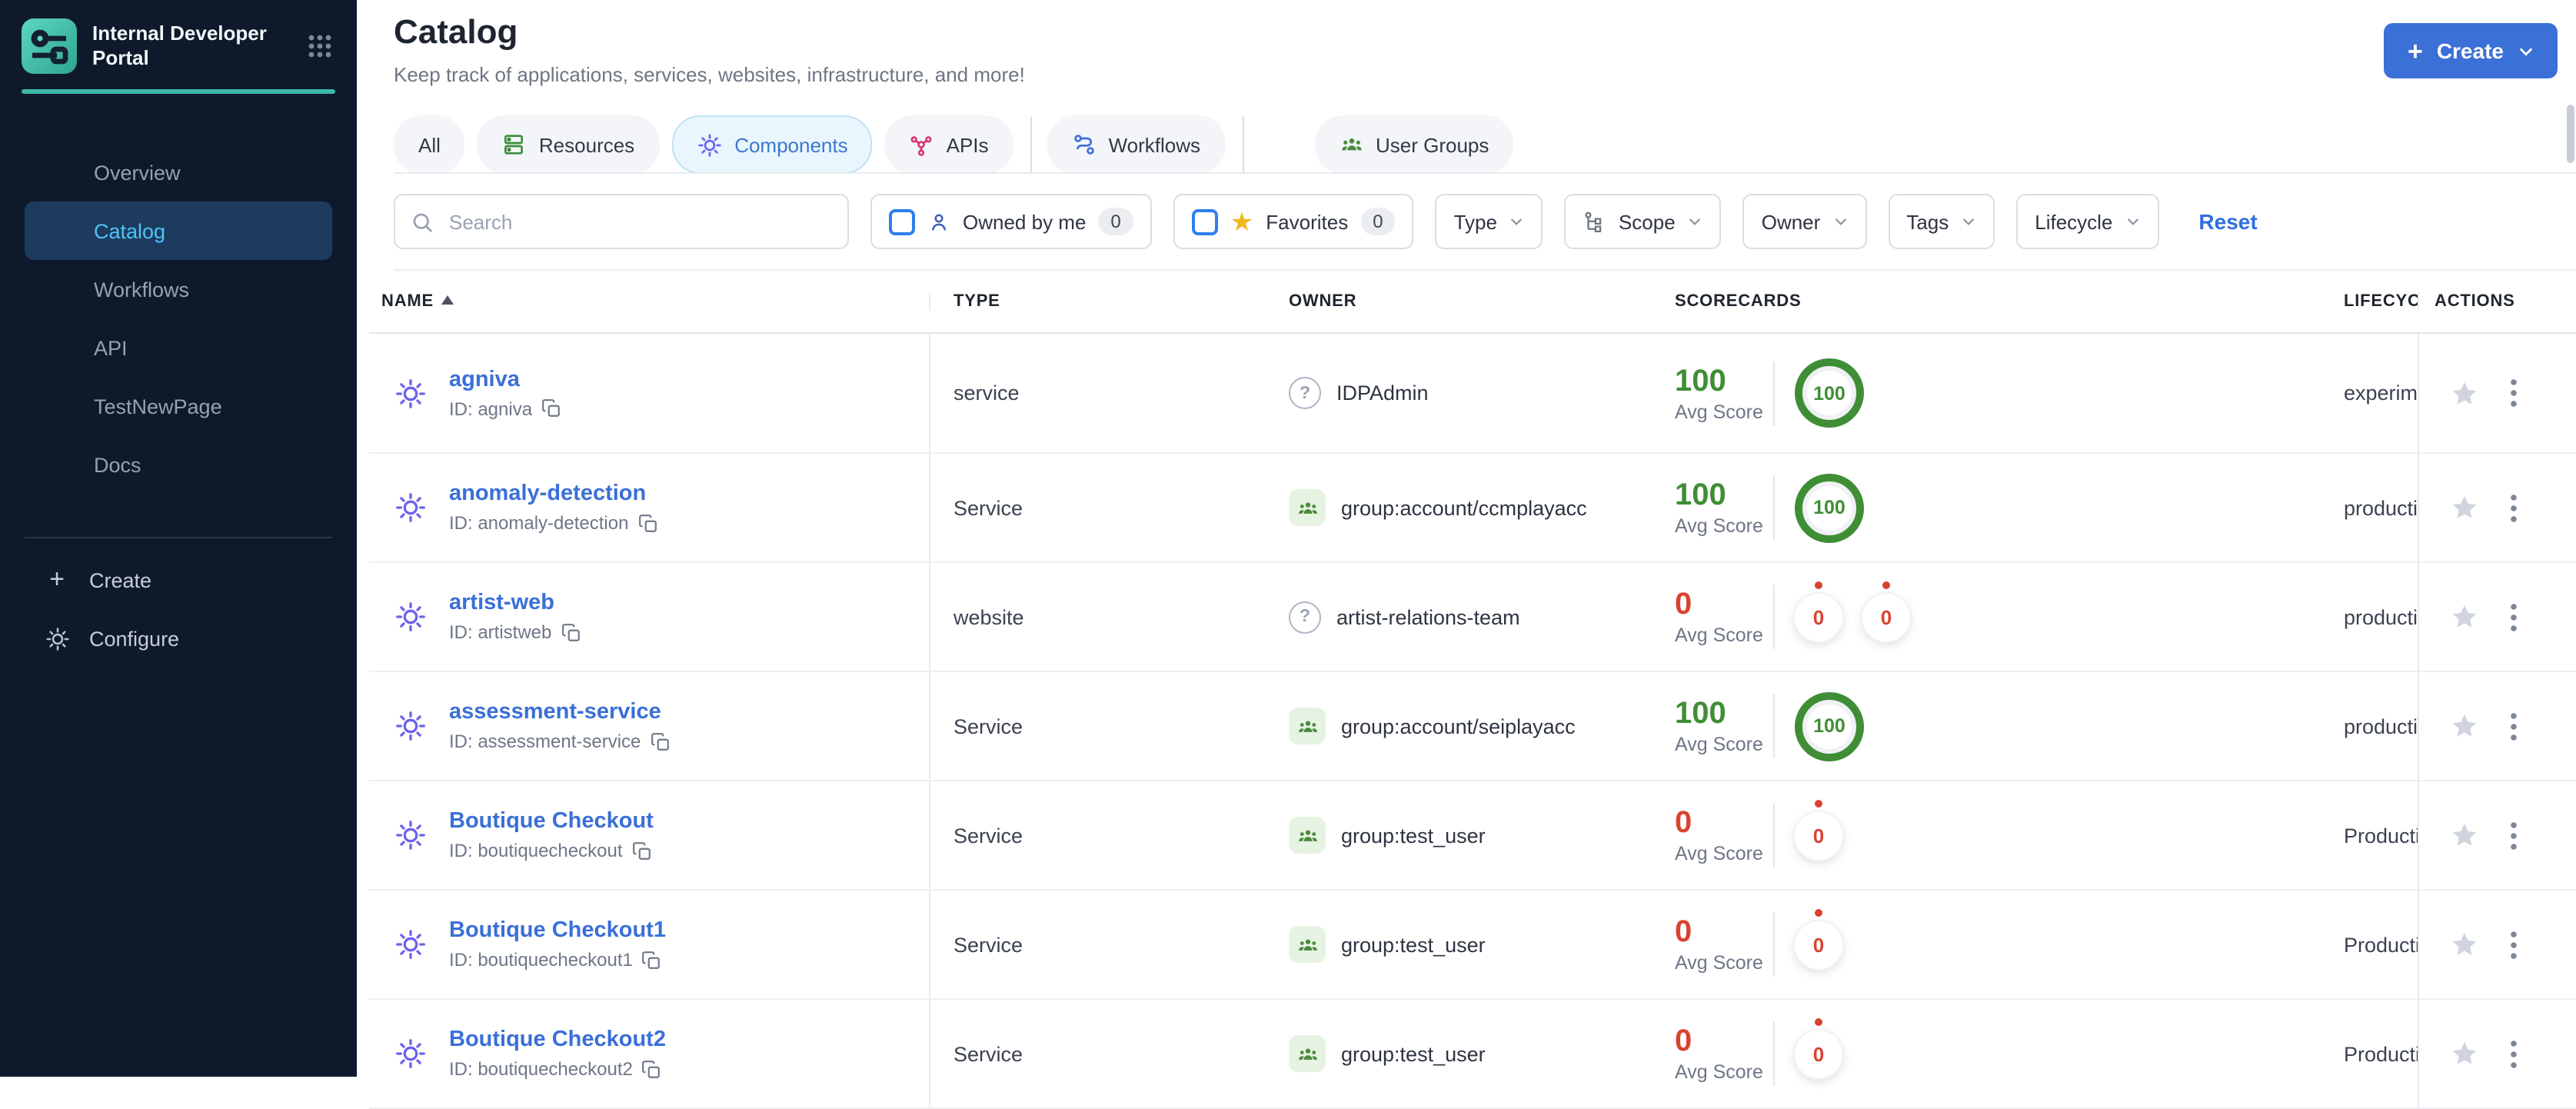 The height and width of the screenshot is (1109, 2576). I want to click on lifecycle-value: production, so click(2363, 726).